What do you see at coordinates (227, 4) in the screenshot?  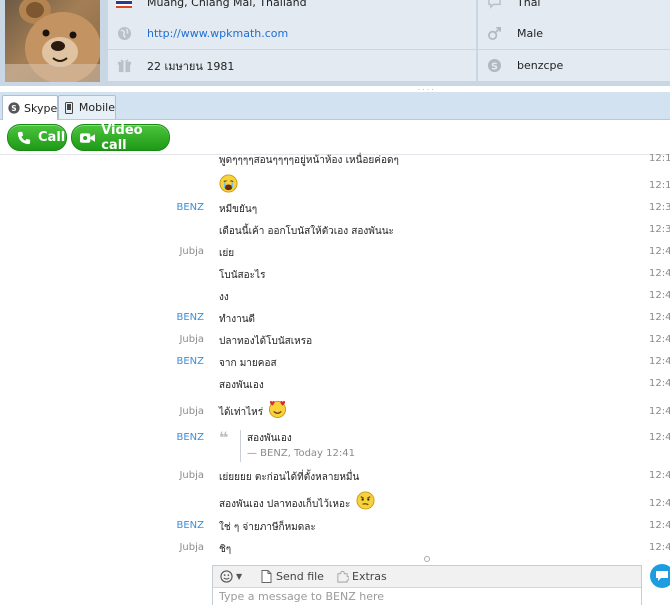 I see `location-text: Muang, Chiang Mai, Thailand` at bounding box center [227, 4].